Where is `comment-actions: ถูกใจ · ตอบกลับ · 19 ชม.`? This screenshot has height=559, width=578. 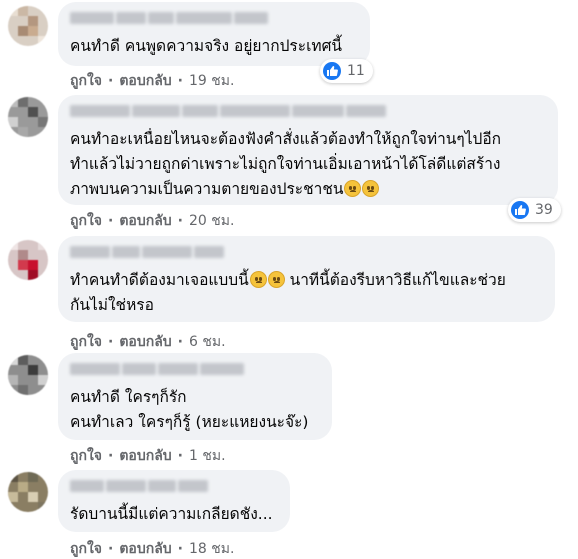
comment-actions: ถูกใจ · ตอบกลับ · 19 ชม. is located at coordinates (152, 81).